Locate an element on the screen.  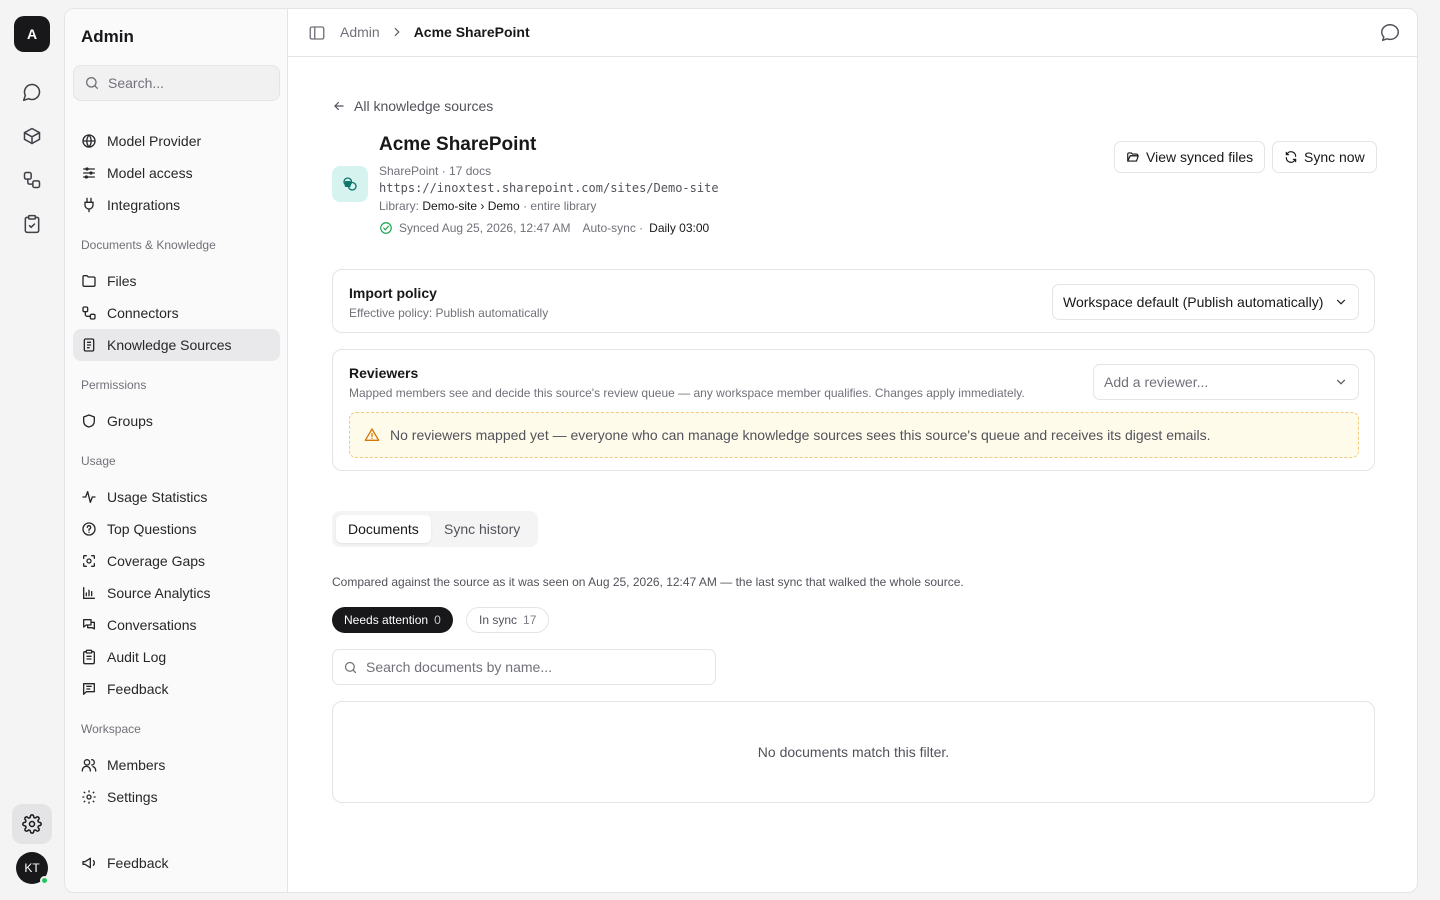
filter-count: 17 is located at coordinates (530, 620).